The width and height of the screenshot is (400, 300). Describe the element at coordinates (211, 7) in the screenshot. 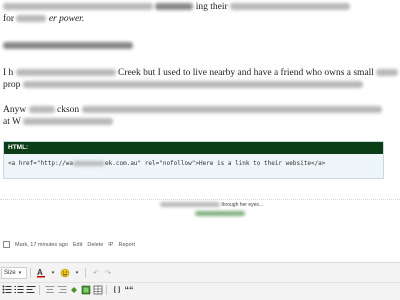

I see `post-line-1-text: ing their` at that location.